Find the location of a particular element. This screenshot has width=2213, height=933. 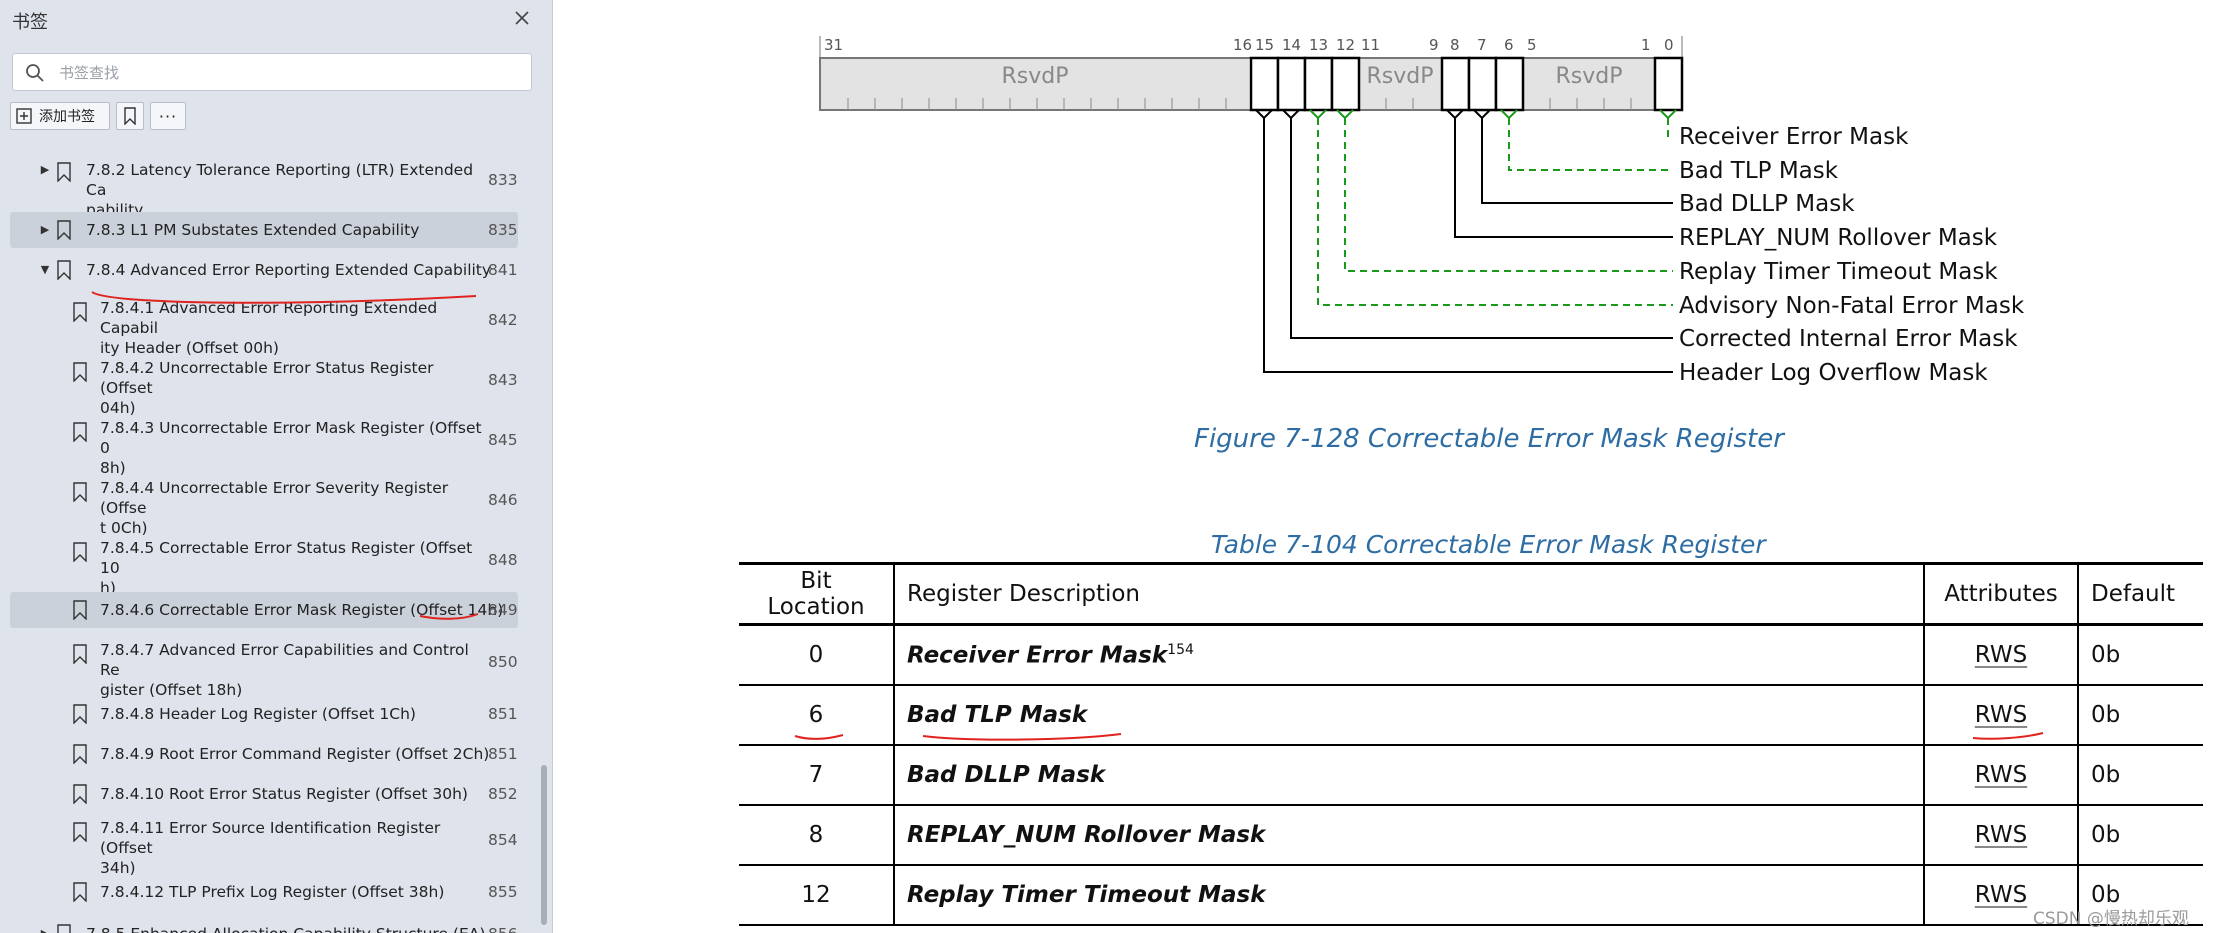

bit-cell: 12 is located at coordinates (817, 895).